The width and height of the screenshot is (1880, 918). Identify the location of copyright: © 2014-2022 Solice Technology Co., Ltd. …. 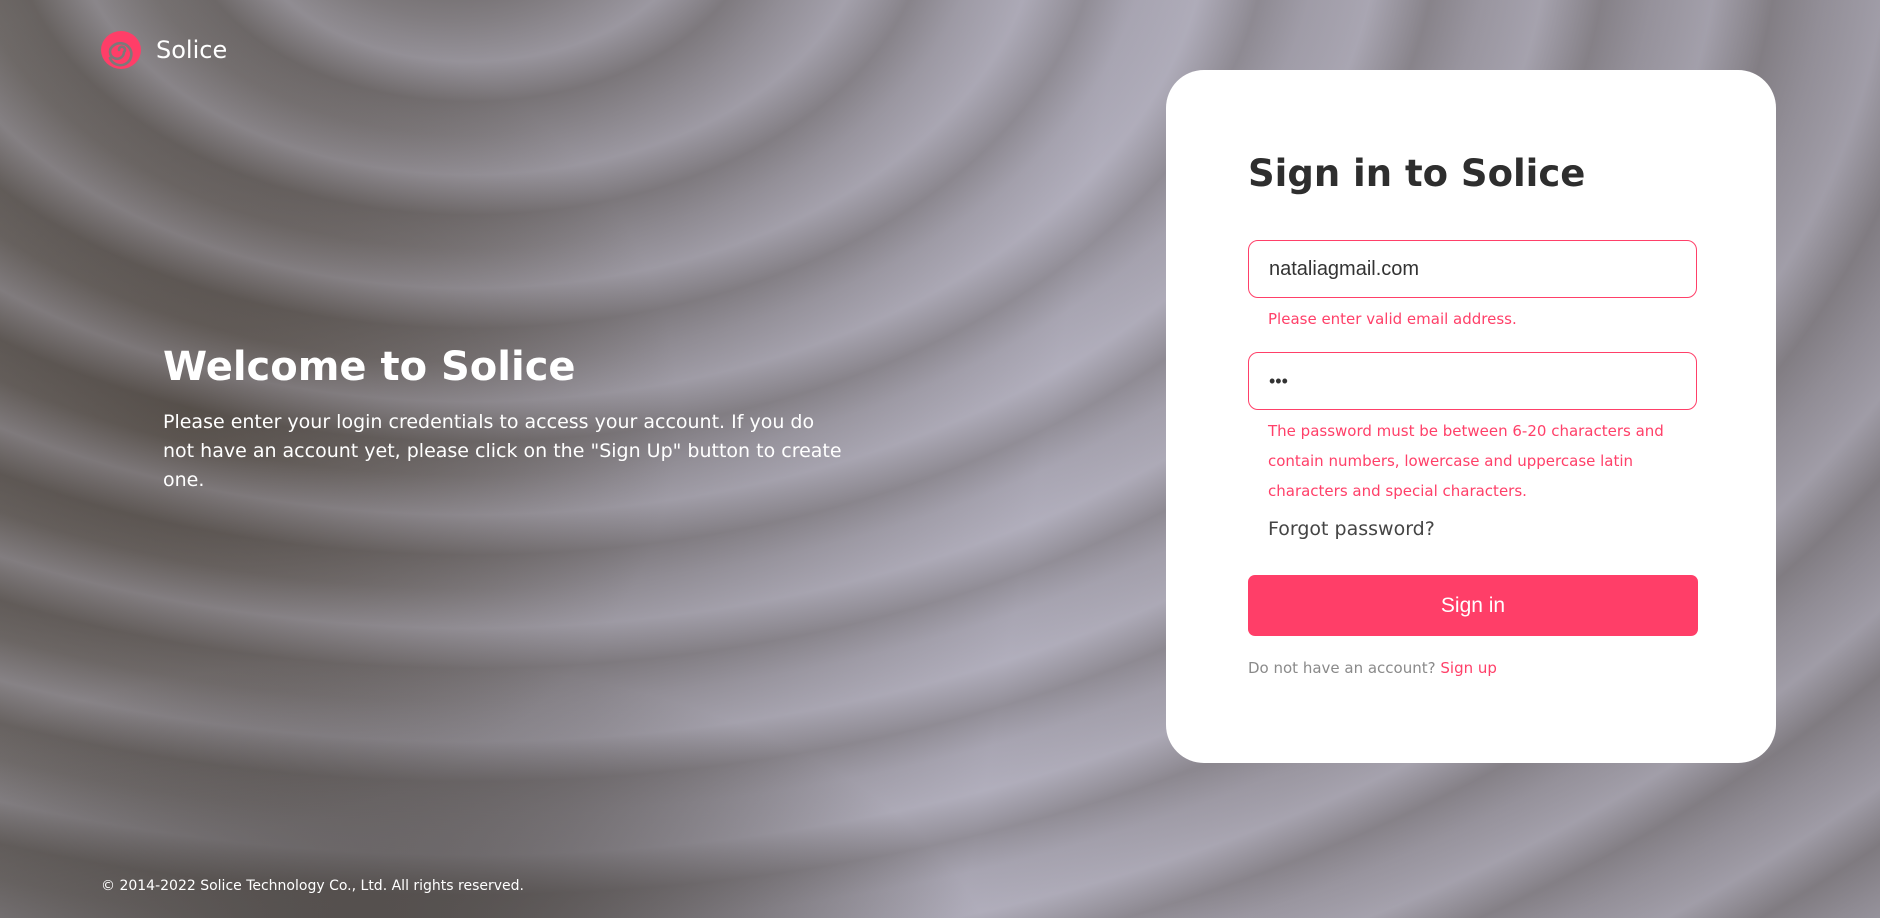
(313, 886).